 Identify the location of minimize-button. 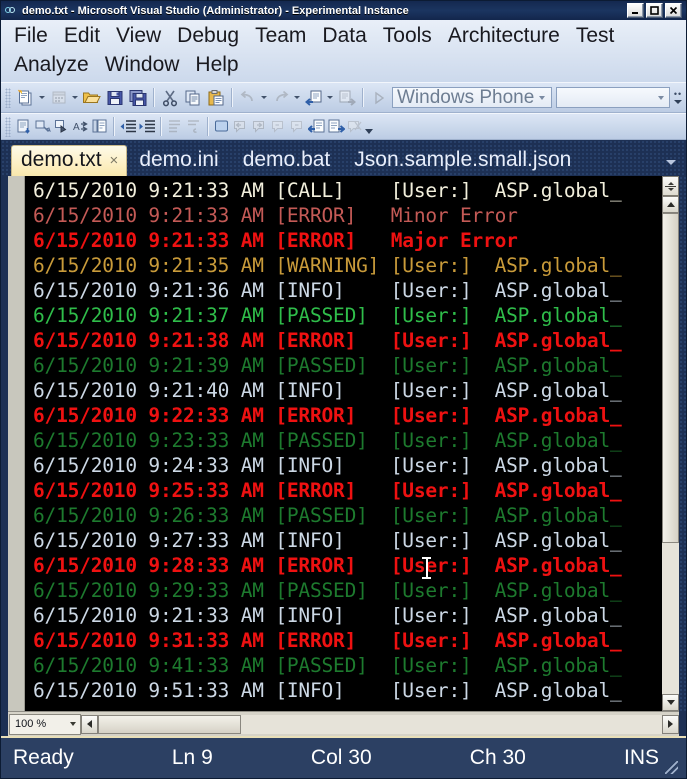
(635, 10).